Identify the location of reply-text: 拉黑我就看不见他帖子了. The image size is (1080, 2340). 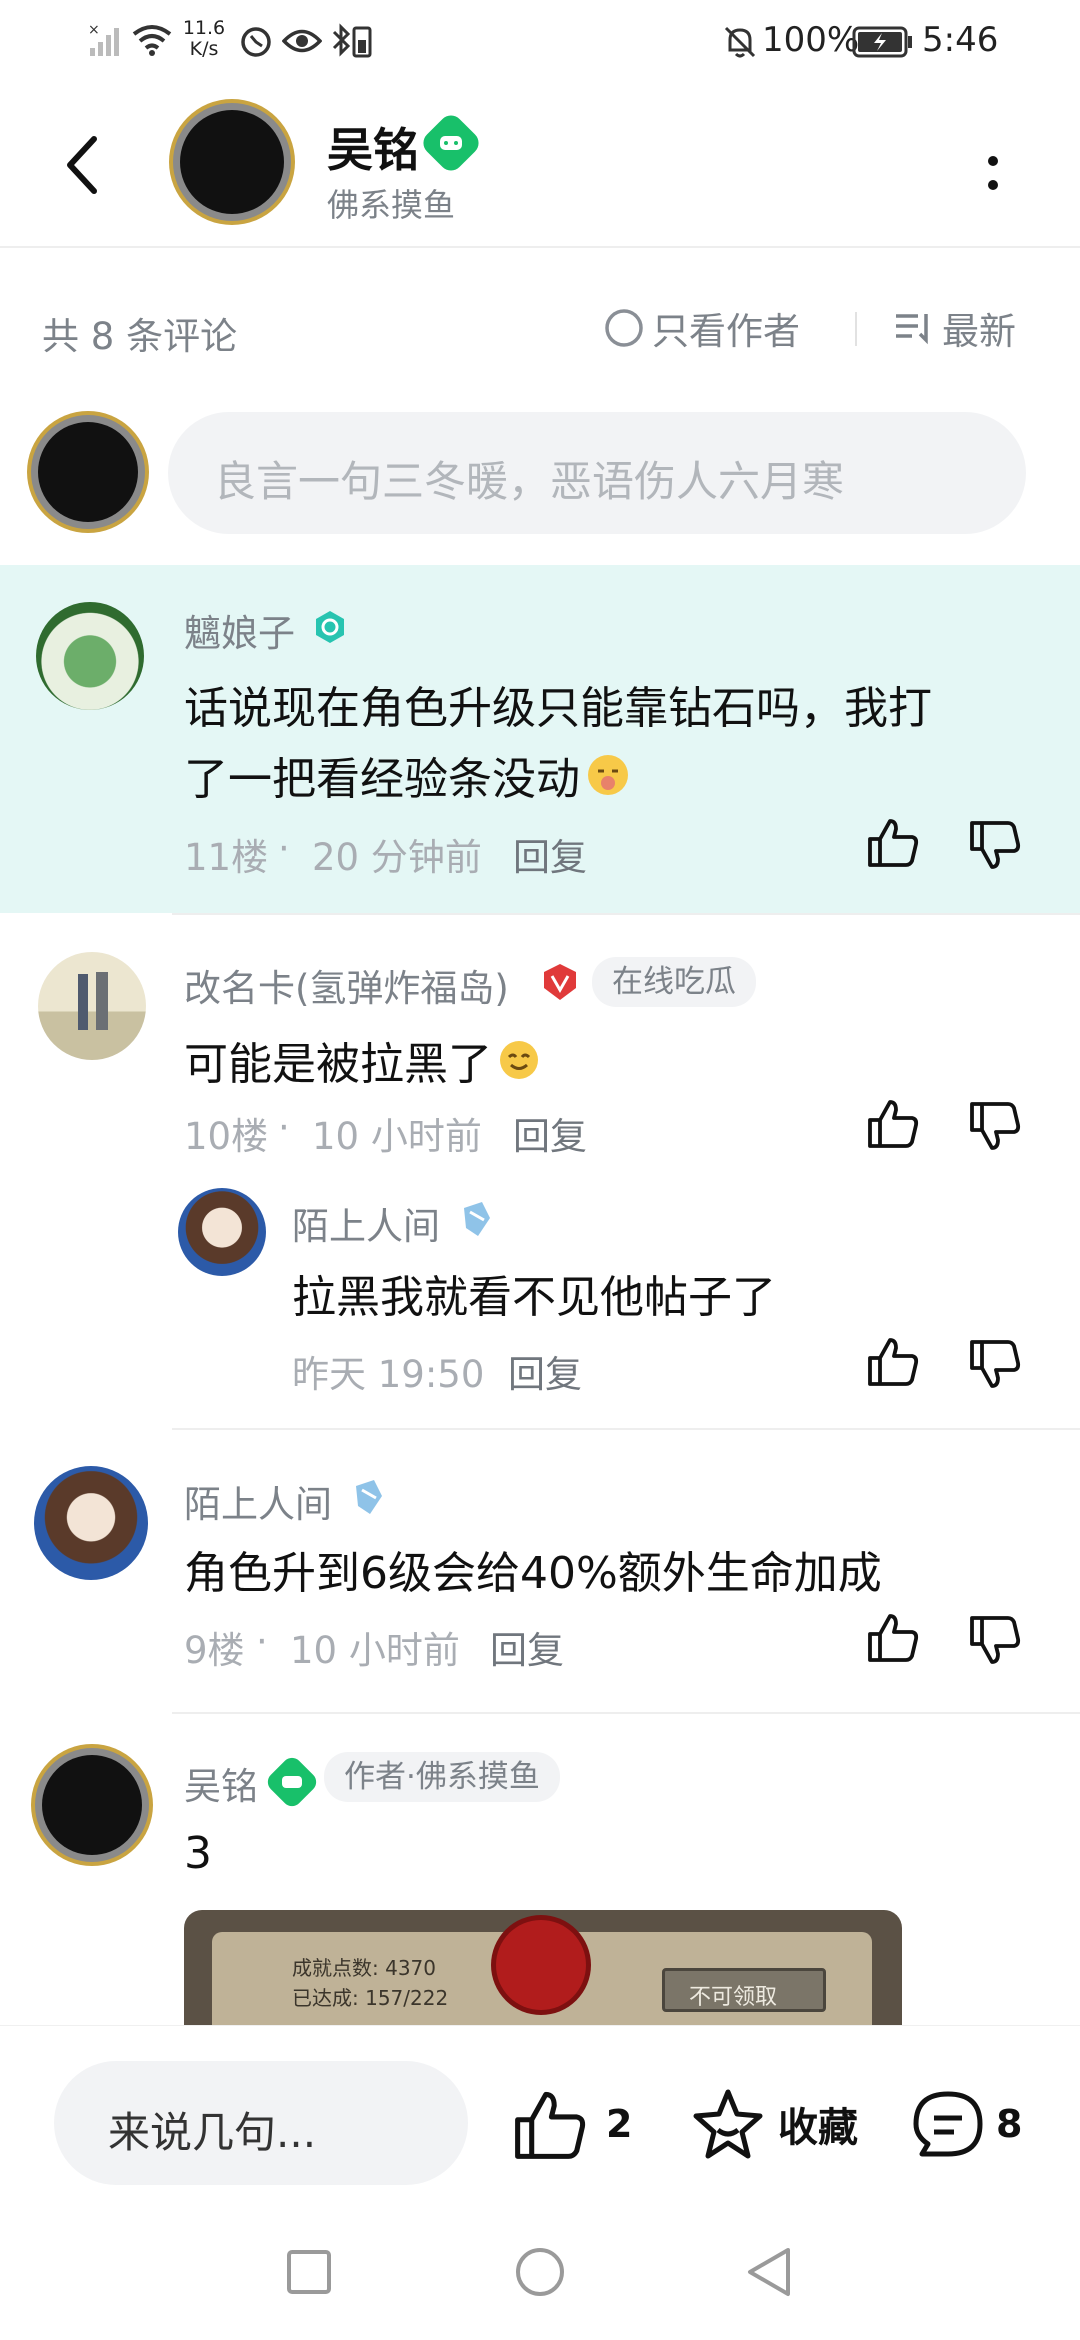
(534, 1297).